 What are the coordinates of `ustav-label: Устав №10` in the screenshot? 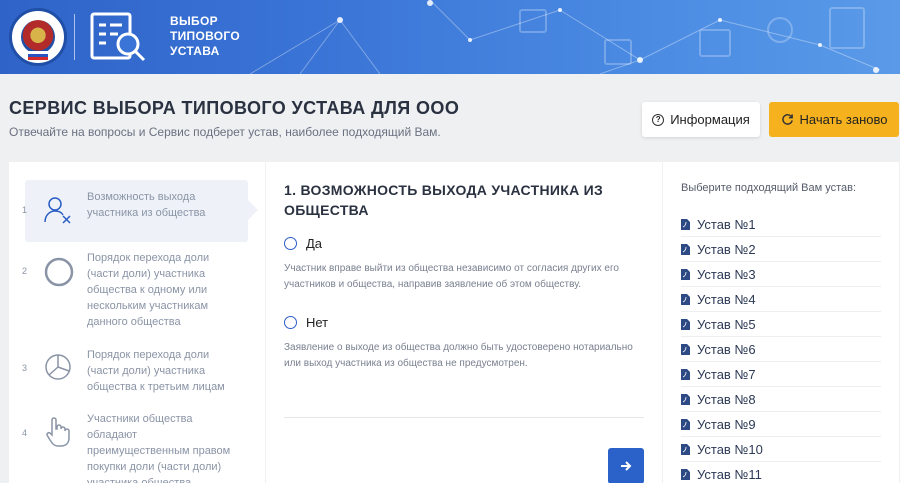 It's located at (730, 449).